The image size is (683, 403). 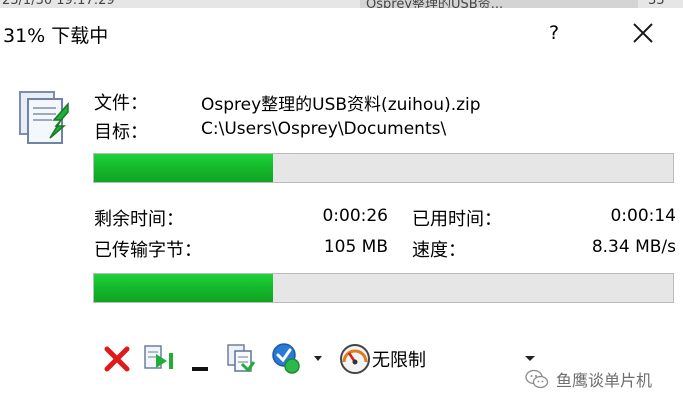 I want to click on toolbar: 无限制, so click(x=326, y=358).